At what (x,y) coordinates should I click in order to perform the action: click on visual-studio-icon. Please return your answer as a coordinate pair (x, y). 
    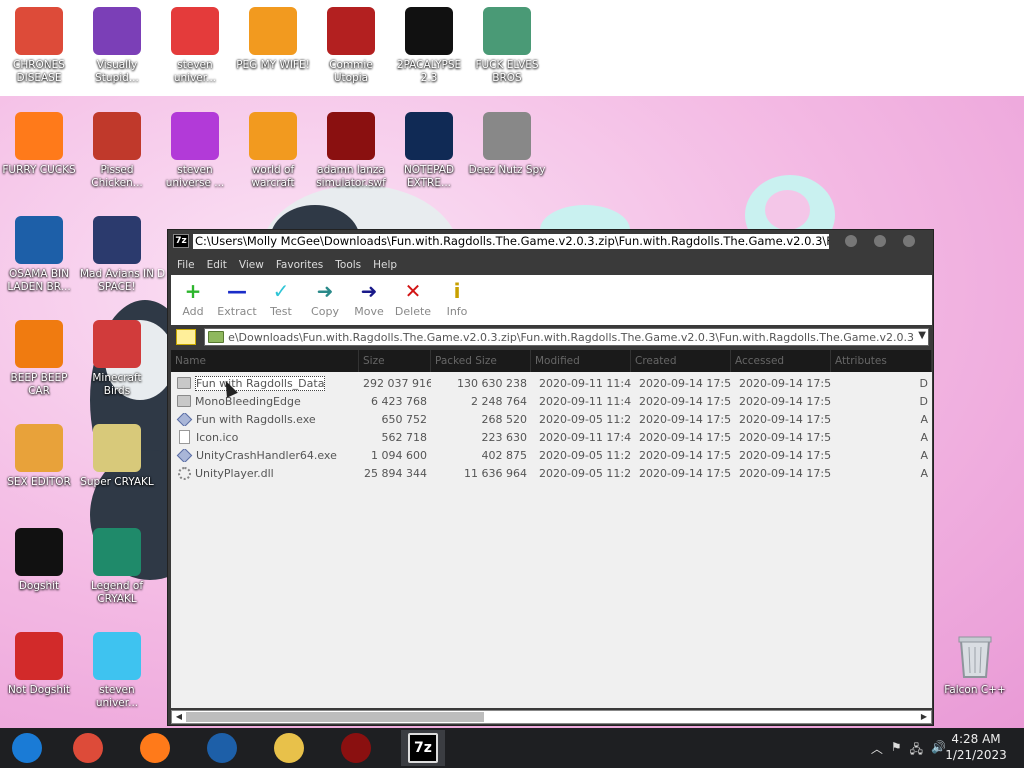
    Looking at the image, I should click on (117, 31).